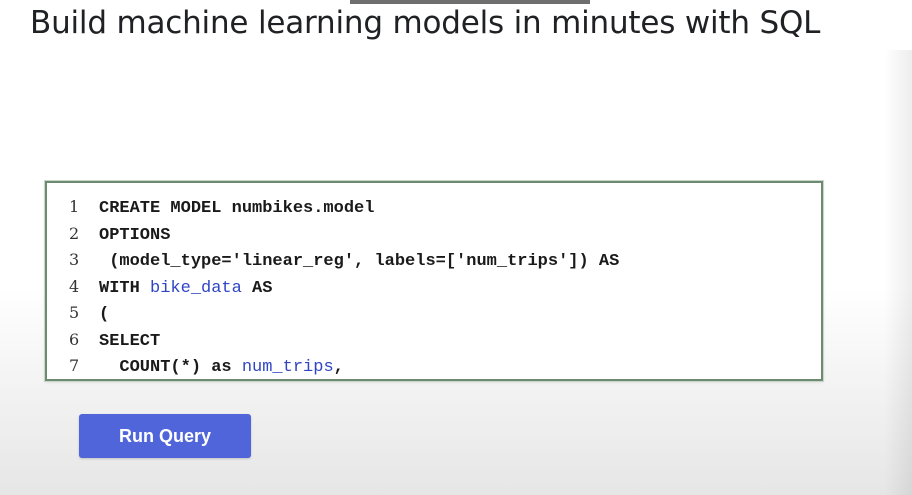 The height and width of the screenshot is (495, 912). What do you see at coordinates (196, 288) in the screenshot?
I see `code-identifier: bike_data` at bounding box center [196, 288].